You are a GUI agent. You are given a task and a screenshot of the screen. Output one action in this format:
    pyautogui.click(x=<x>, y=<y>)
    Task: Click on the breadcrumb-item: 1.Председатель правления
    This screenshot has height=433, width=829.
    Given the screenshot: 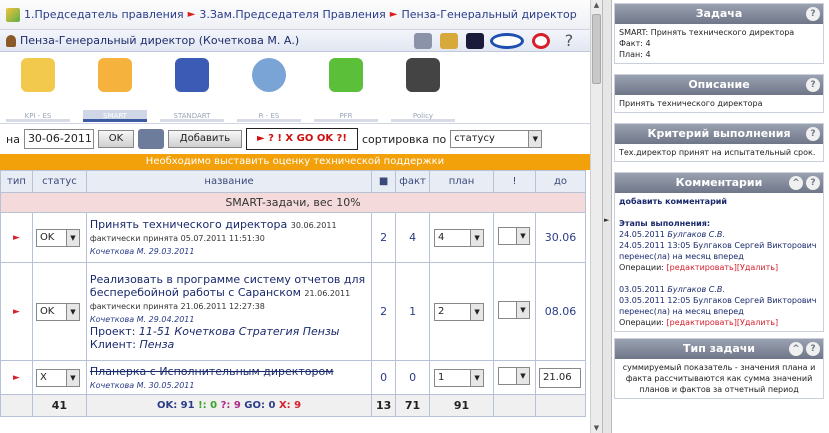 What is the action you would take?
    pyautogui.click(x=104, y=14)
    